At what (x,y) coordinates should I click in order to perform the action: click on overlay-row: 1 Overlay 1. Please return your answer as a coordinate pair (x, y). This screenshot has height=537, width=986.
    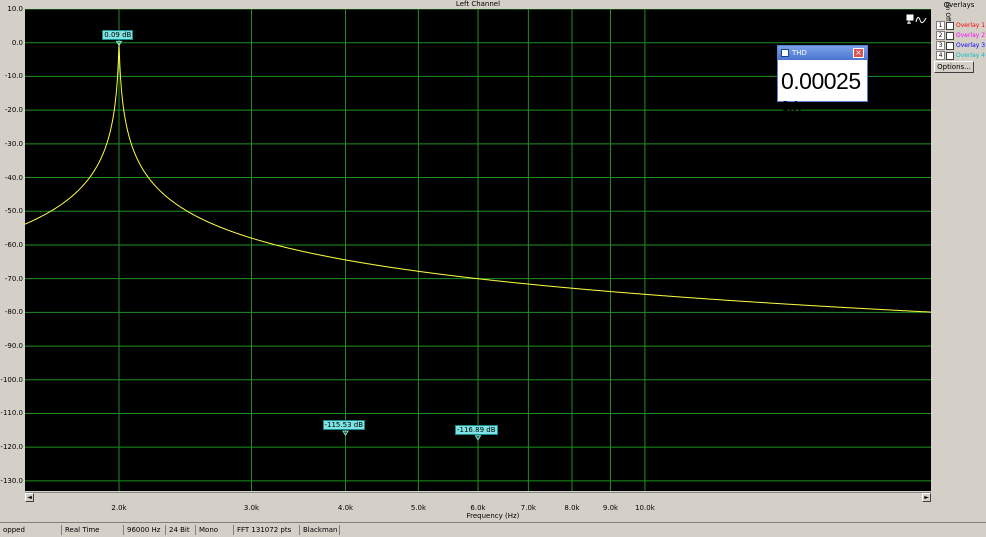
    Looking at the image, I should click on (960, 25).